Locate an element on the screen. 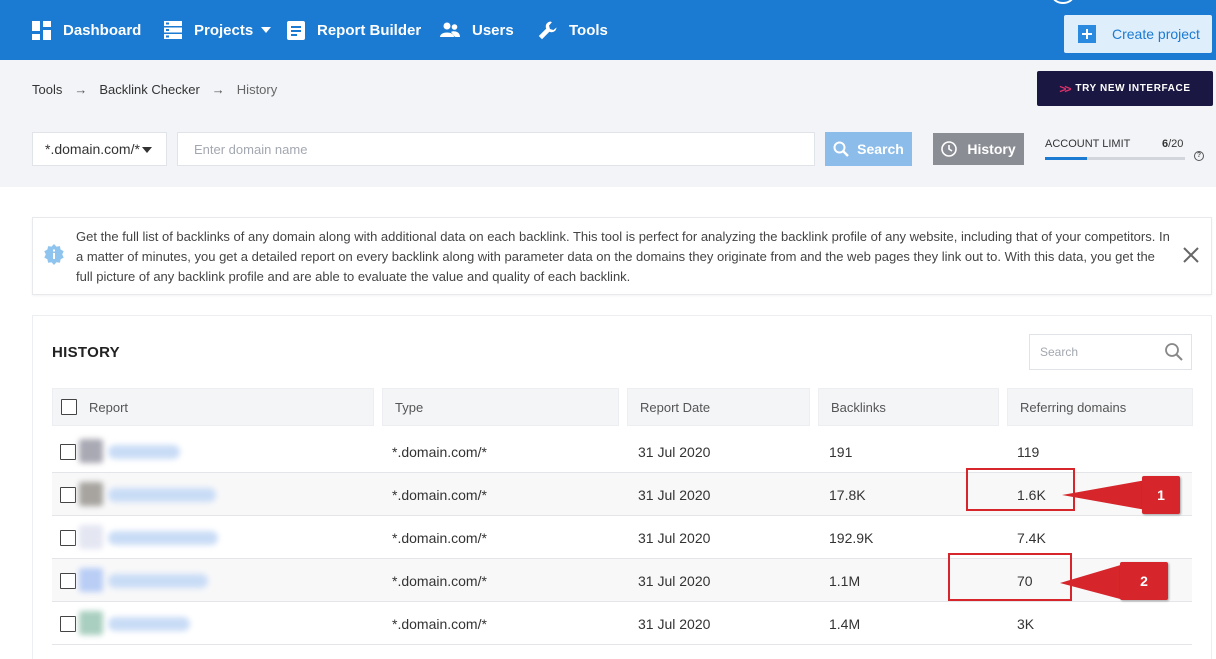  cell-backlinks: 17.8K is located at coordinates (847, 494).